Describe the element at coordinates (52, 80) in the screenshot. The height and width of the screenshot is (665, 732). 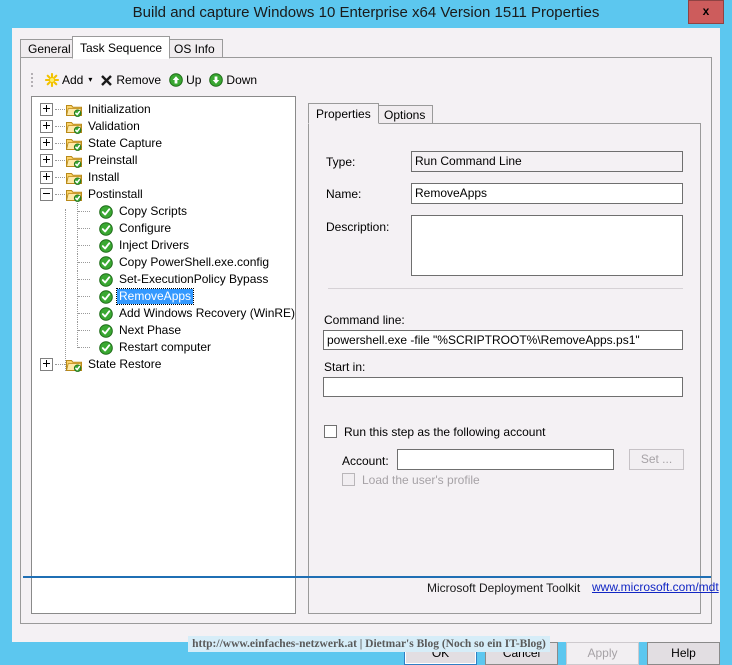
I see `add-star-icon` at that location.